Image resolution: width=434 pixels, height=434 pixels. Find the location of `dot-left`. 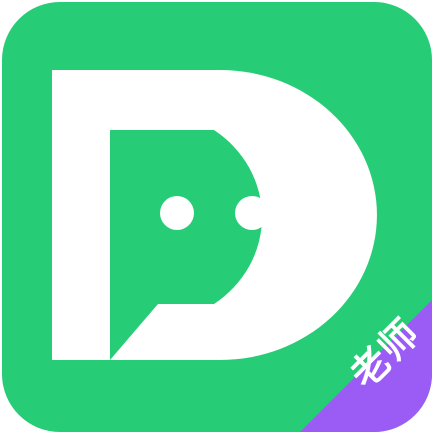

dot-left is located at coordinates (177, 213).